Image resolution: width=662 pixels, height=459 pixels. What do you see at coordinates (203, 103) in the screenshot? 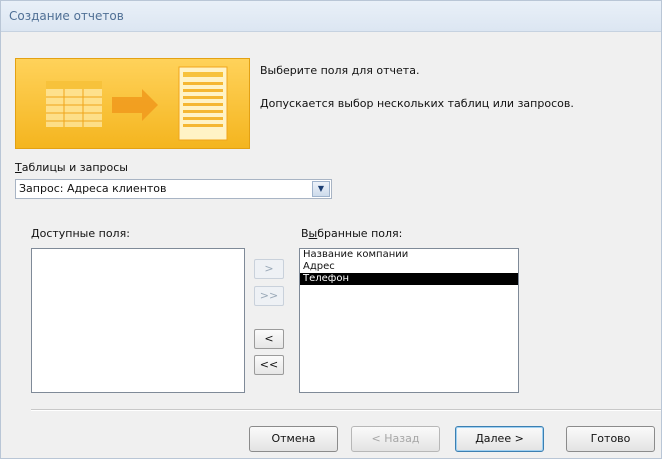
I see `report-page-icon` at bounding box center [203, 103].